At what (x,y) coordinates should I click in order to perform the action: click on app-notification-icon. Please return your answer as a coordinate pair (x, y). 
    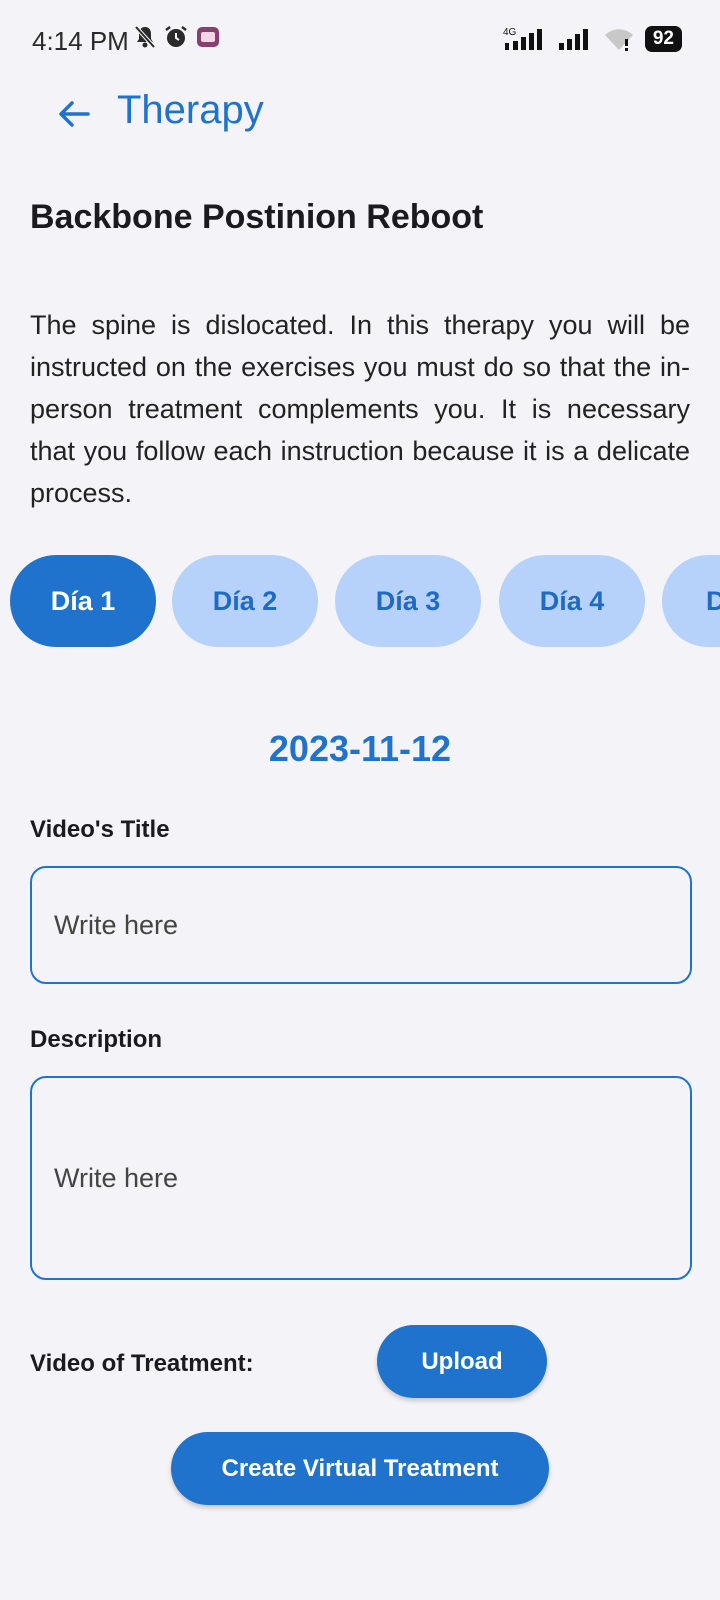
    Looking at the image, I should click on (208, 37).